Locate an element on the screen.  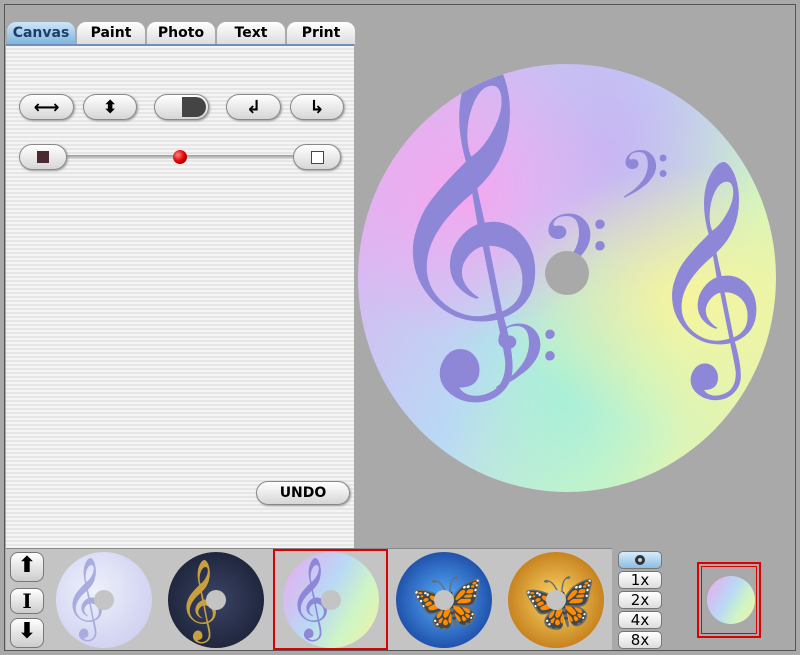
scroll-down-button: ⬇ is located at coordinates (27, 633).